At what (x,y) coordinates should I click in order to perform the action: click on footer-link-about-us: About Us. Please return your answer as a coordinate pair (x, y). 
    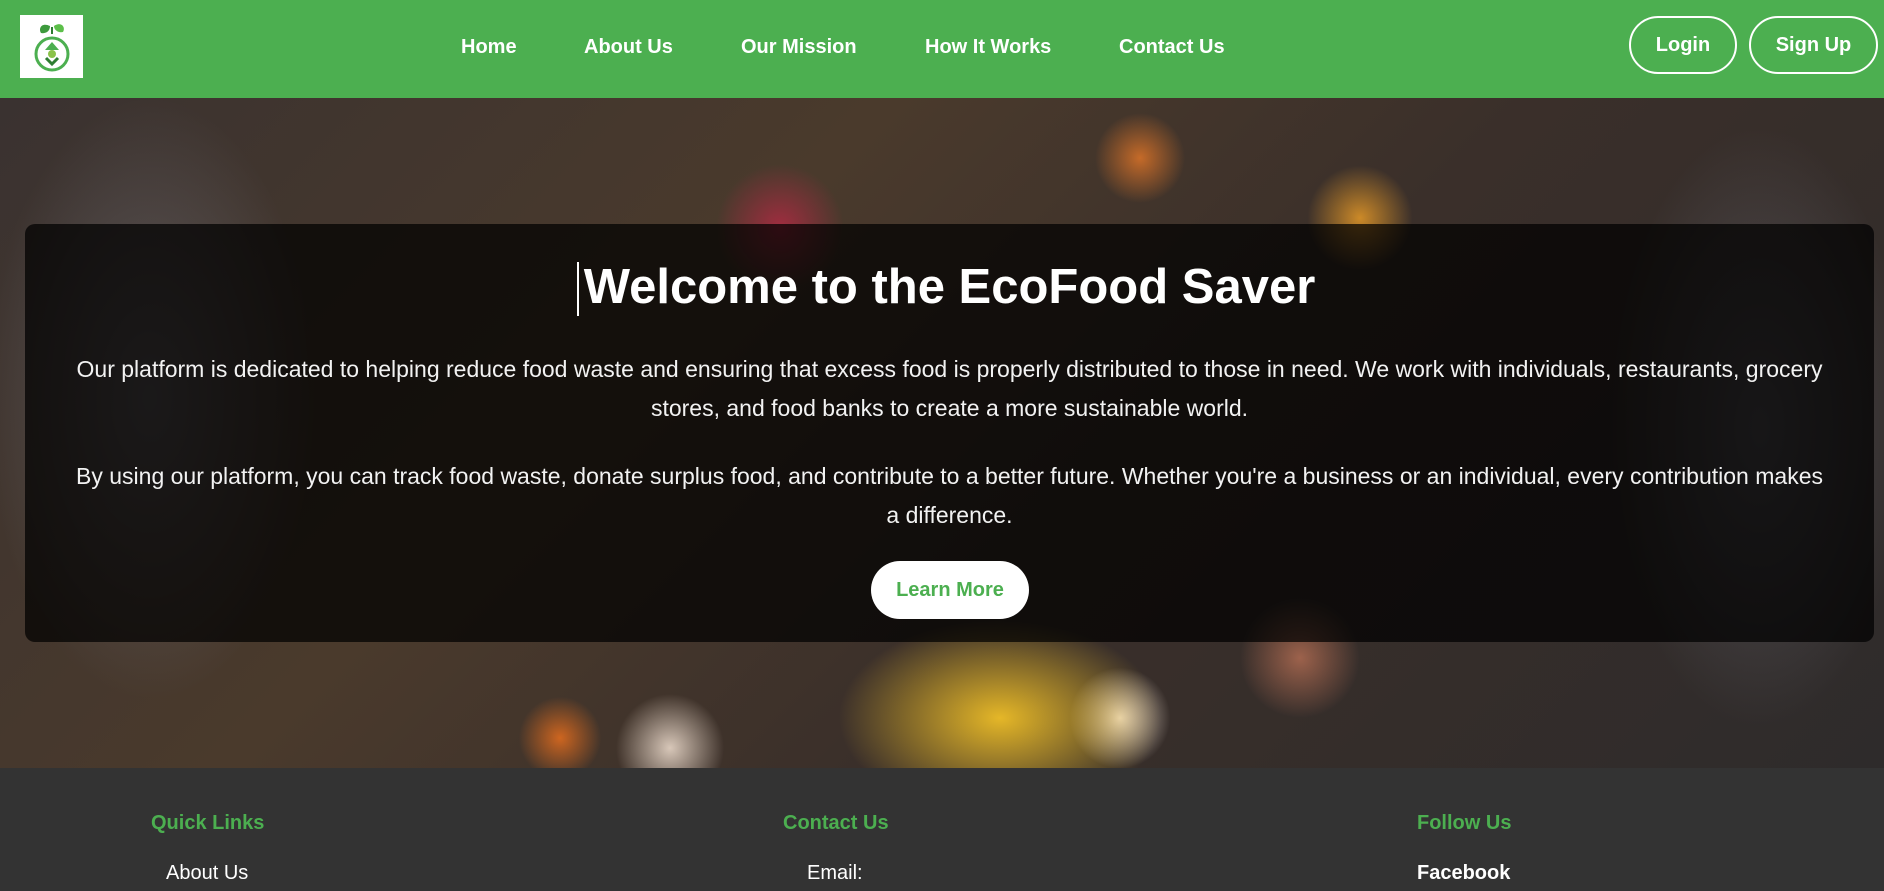
    Looking at the image, I should click on (207, 873).